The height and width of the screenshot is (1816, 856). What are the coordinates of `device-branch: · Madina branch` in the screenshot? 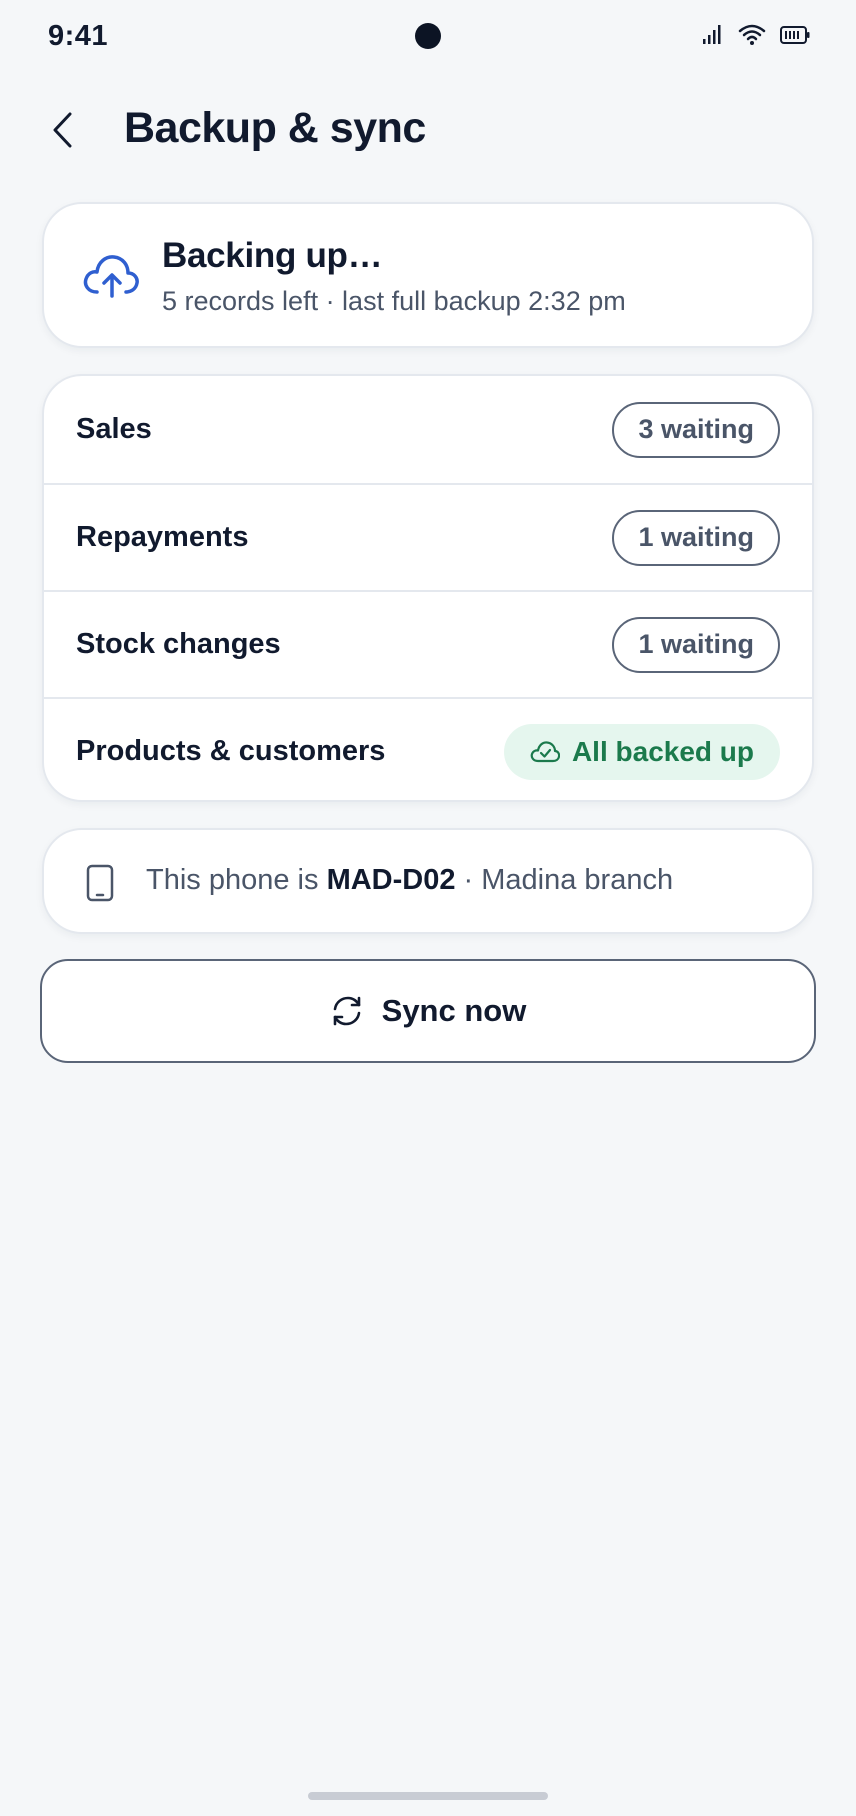 It's located at (568, 880).